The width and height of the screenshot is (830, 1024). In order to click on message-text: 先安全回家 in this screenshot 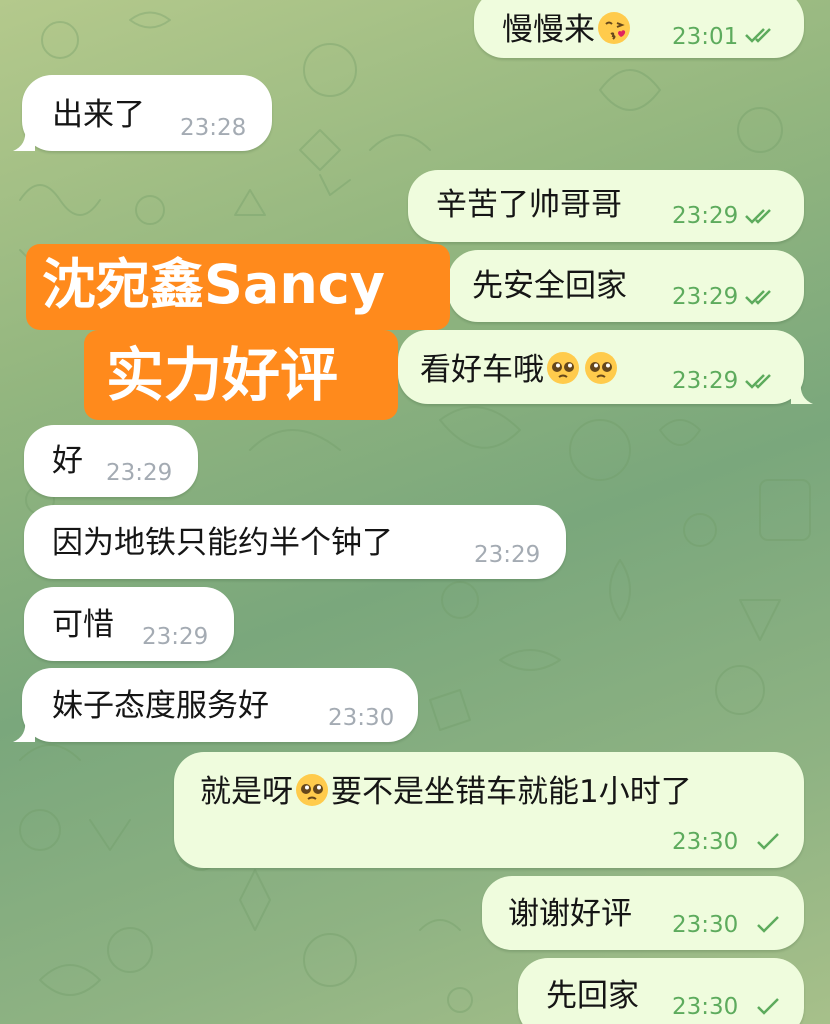, I will do `click(549, 286)`.